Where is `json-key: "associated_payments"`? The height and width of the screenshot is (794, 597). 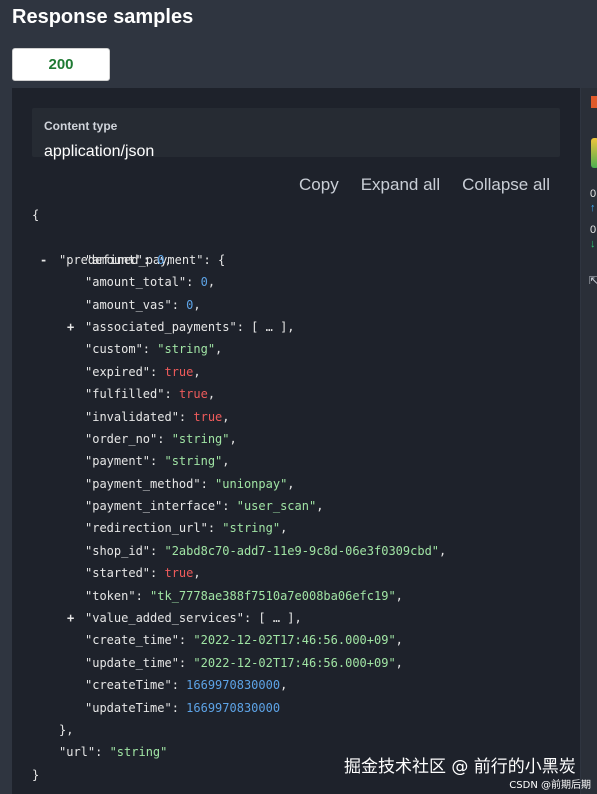 json-key: "associated_payments" is located at coordinates (161, 326).